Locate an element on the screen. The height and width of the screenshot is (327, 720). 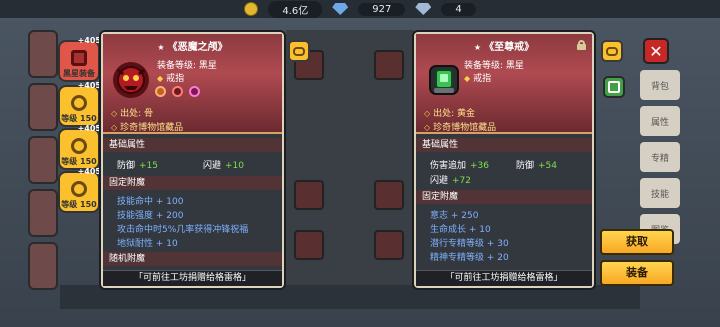
gem-amount: 927 is located at coordinates (382, 9).